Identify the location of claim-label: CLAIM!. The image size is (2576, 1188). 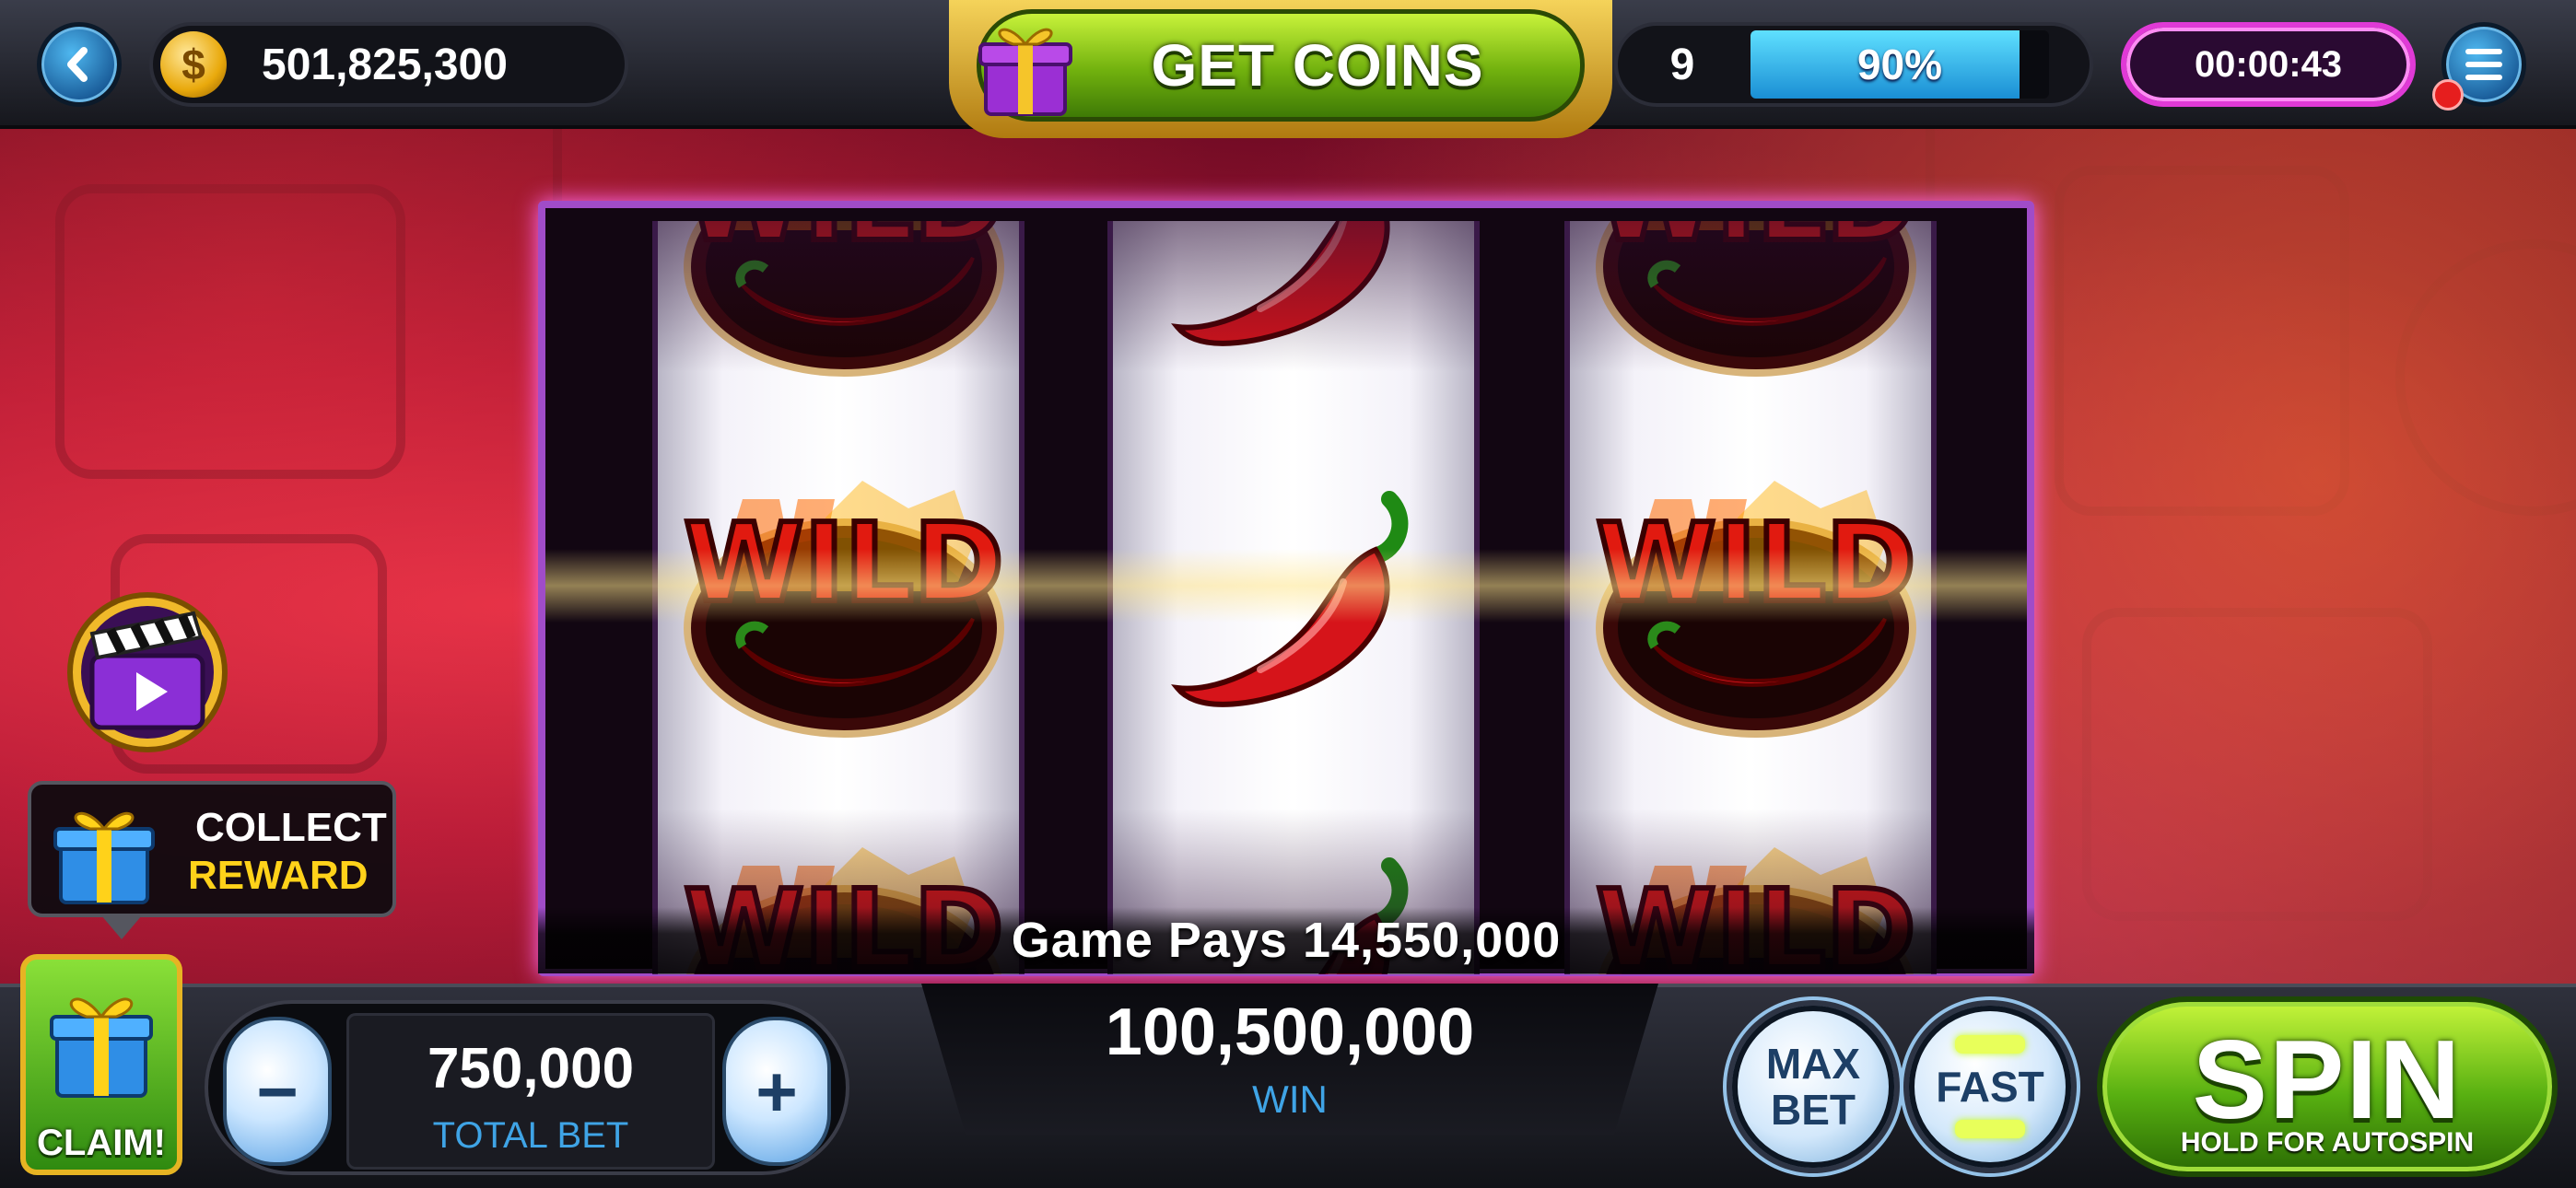
(101, 1143).